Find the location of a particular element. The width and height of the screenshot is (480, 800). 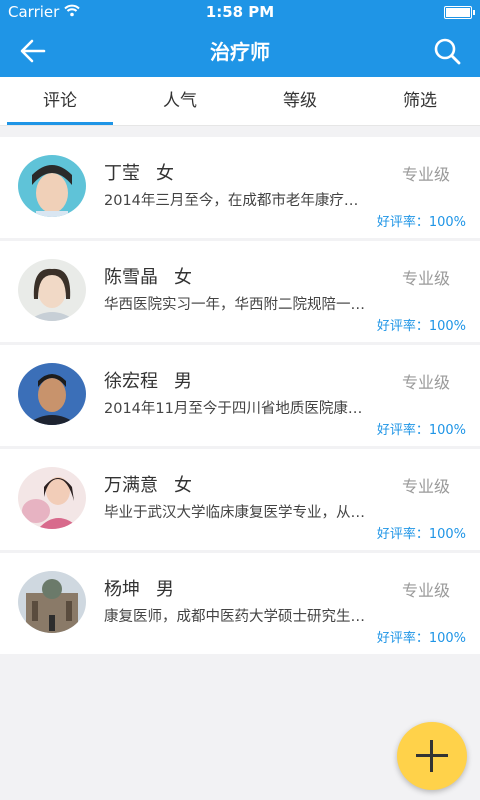

therapist-name: 徐宏程男 is located at coordinates (148, 381).